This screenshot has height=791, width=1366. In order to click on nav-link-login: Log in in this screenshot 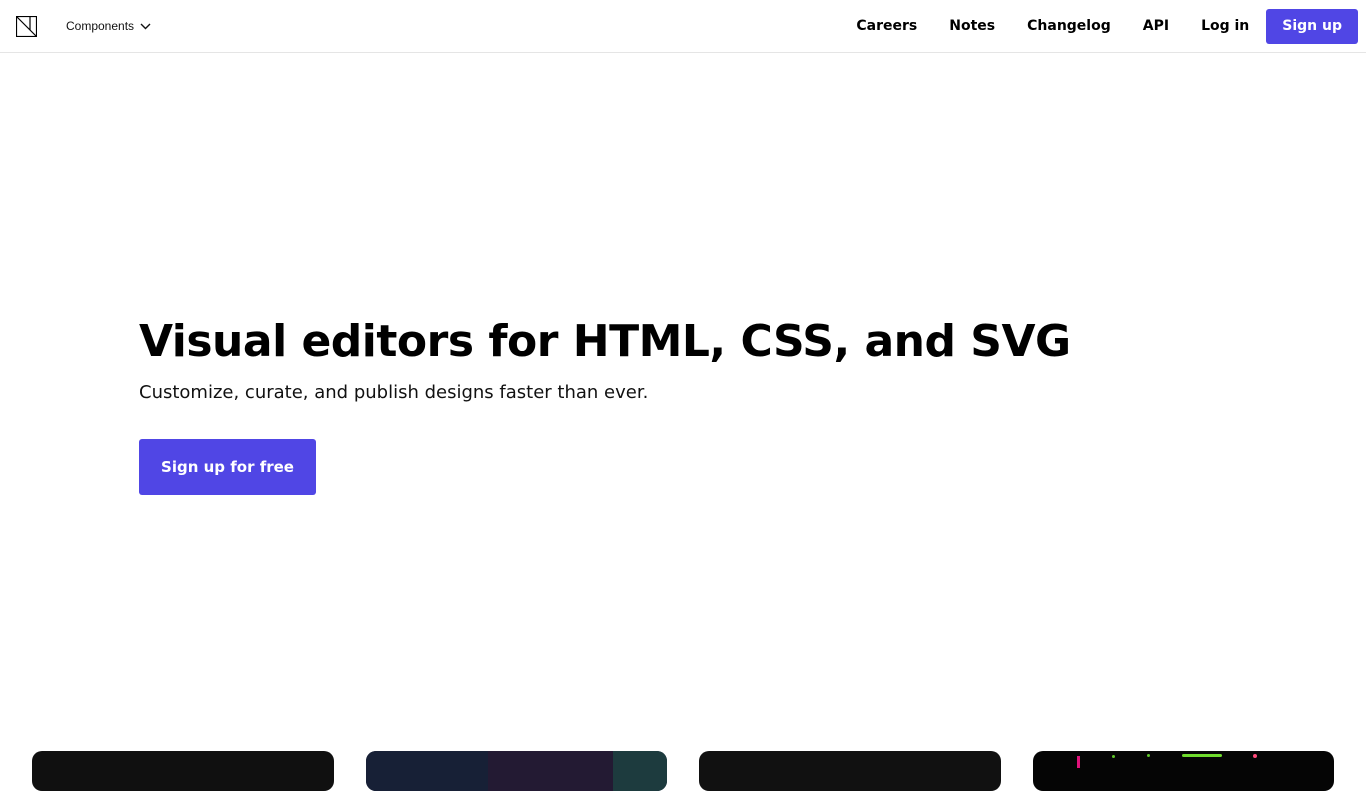, I will do `click(1225, 26)`.